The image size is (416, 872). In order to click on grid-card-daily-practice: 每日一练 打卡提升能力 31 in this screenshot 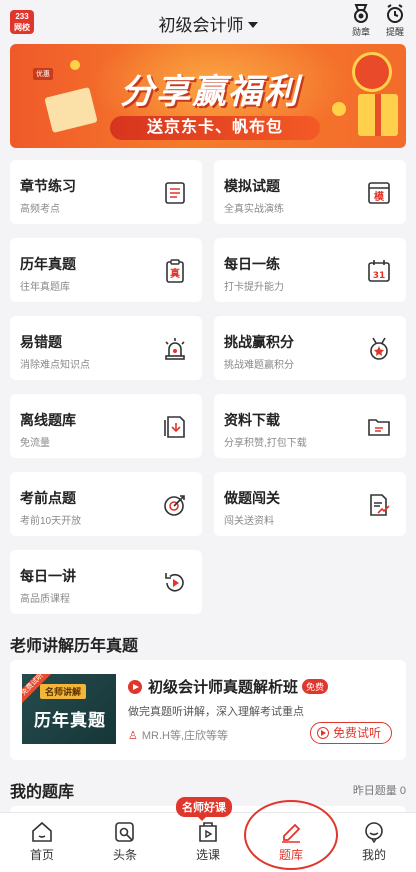, I will do `click(310, 270)`.